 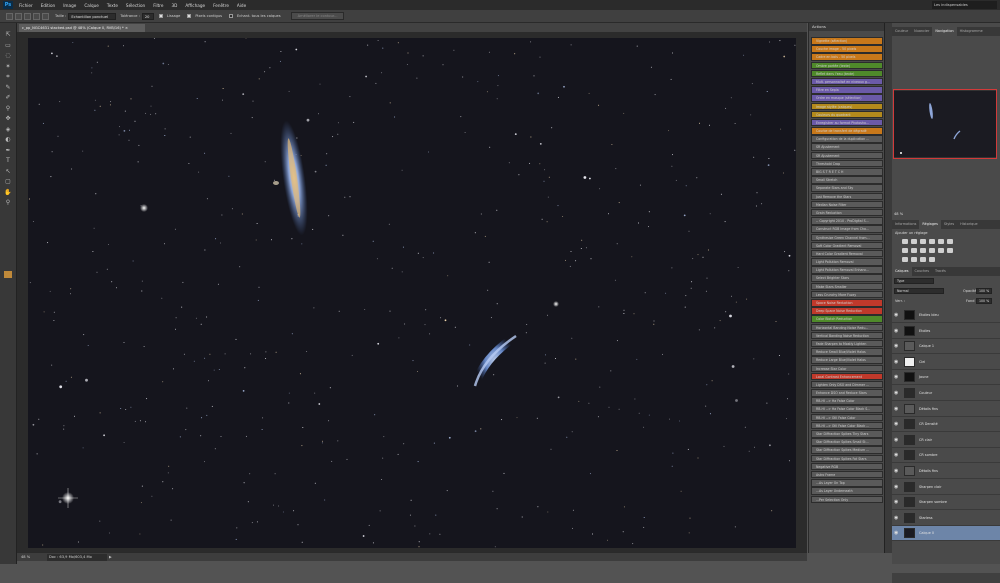 What do you see at coordinates (949, 224) in the screenshot?
I see `tab-adjust_panel-2: Styles` at bounding box center [949, 224].